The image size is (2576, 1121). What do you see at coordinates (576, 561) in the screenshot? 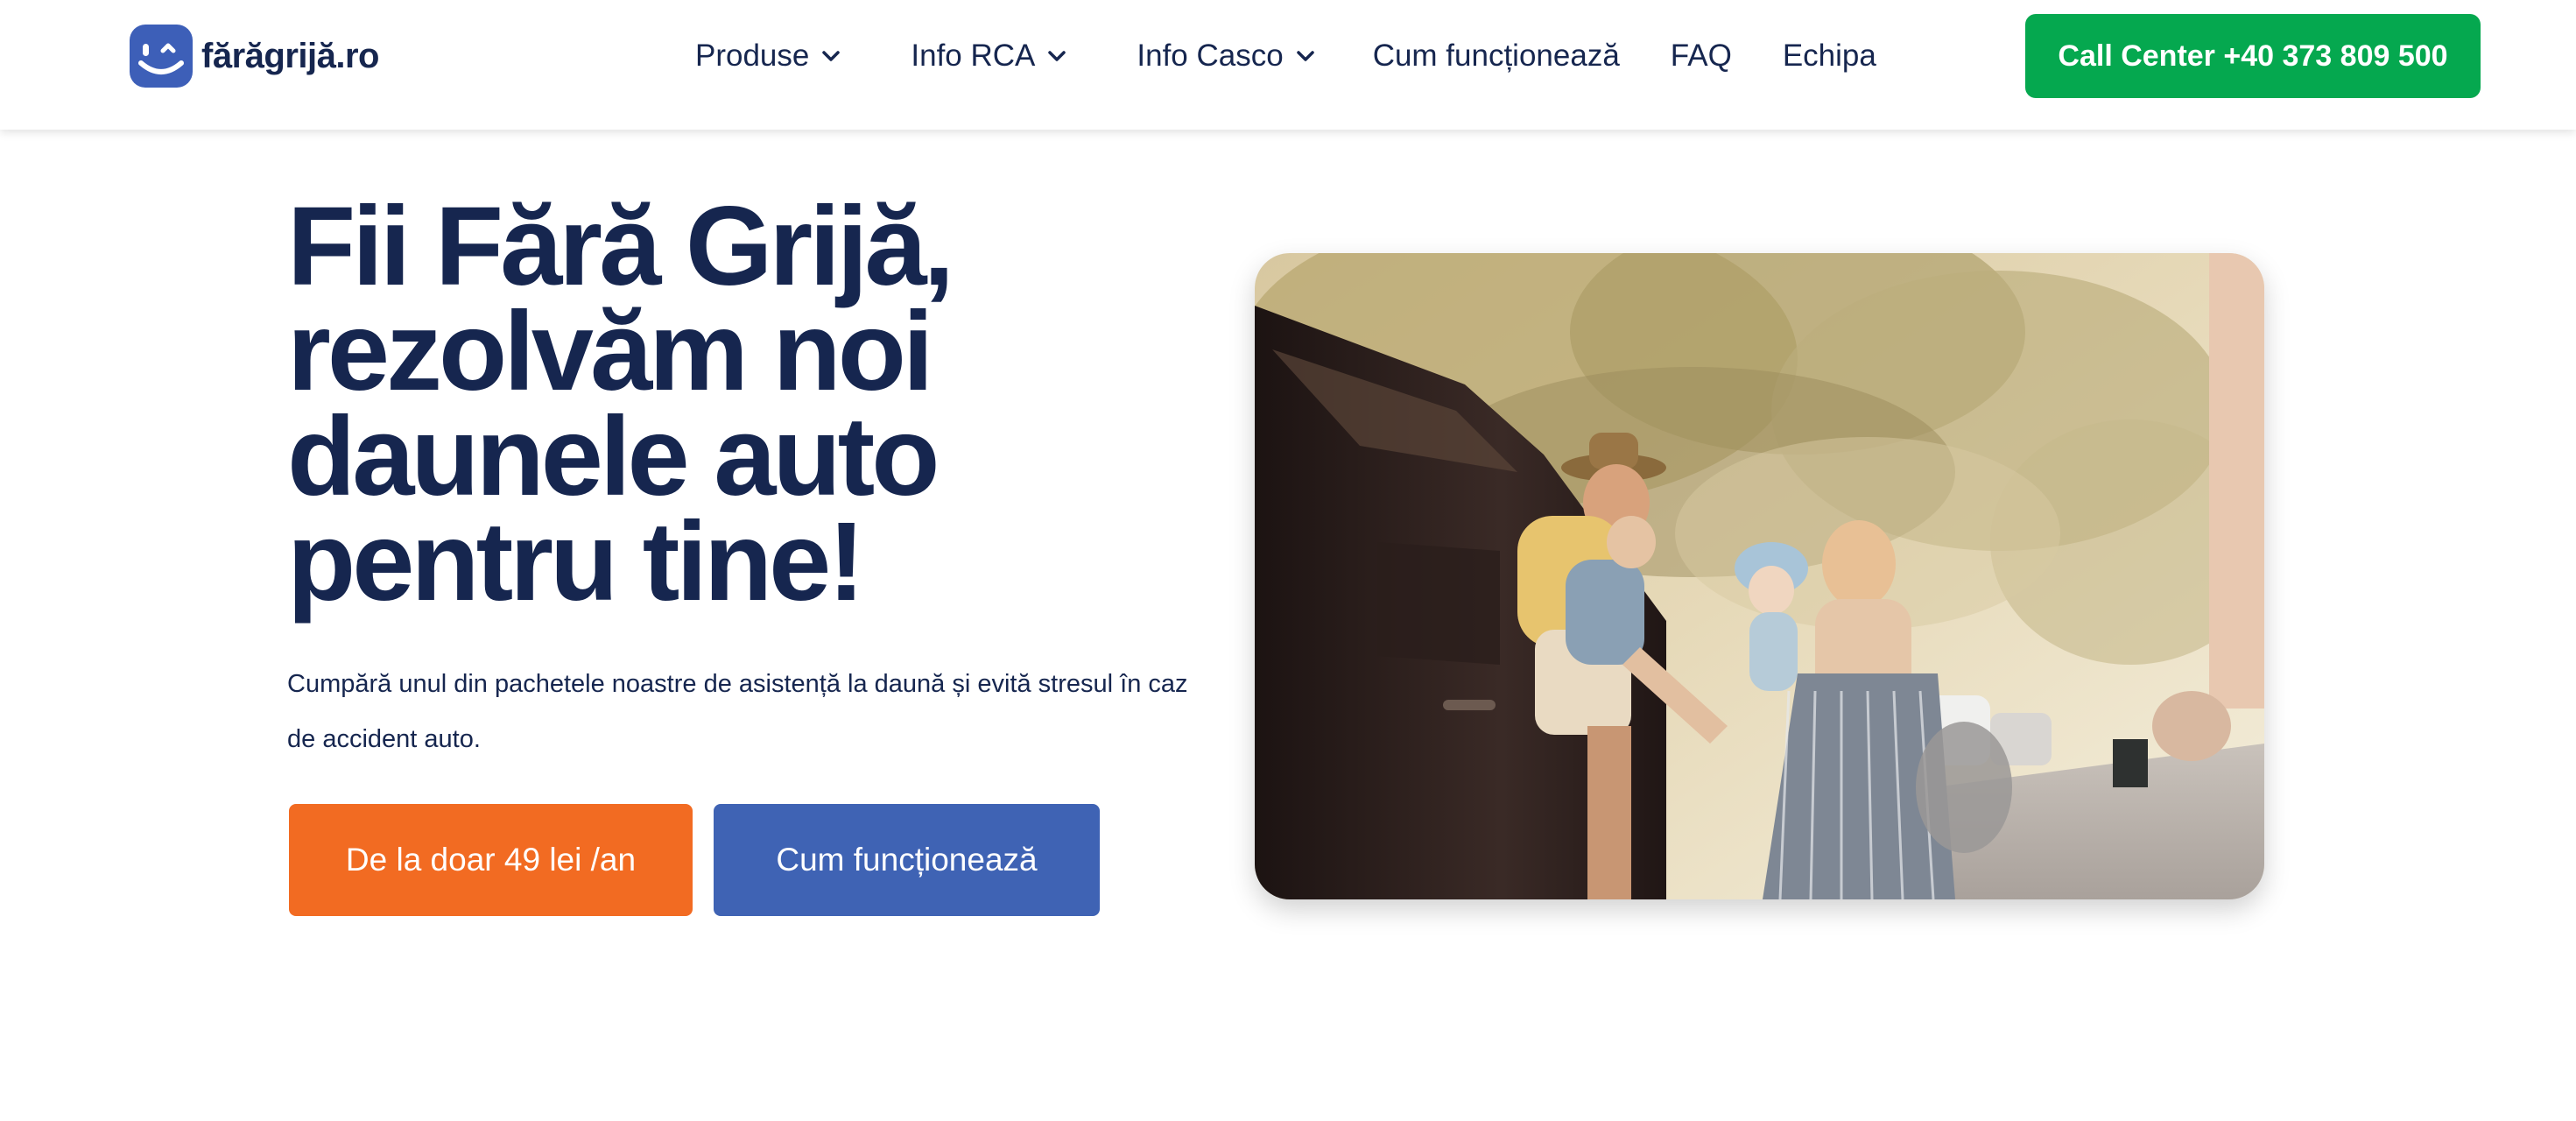
I see `hero-title-line: pentru tine!` at bounding box center [576, 561].